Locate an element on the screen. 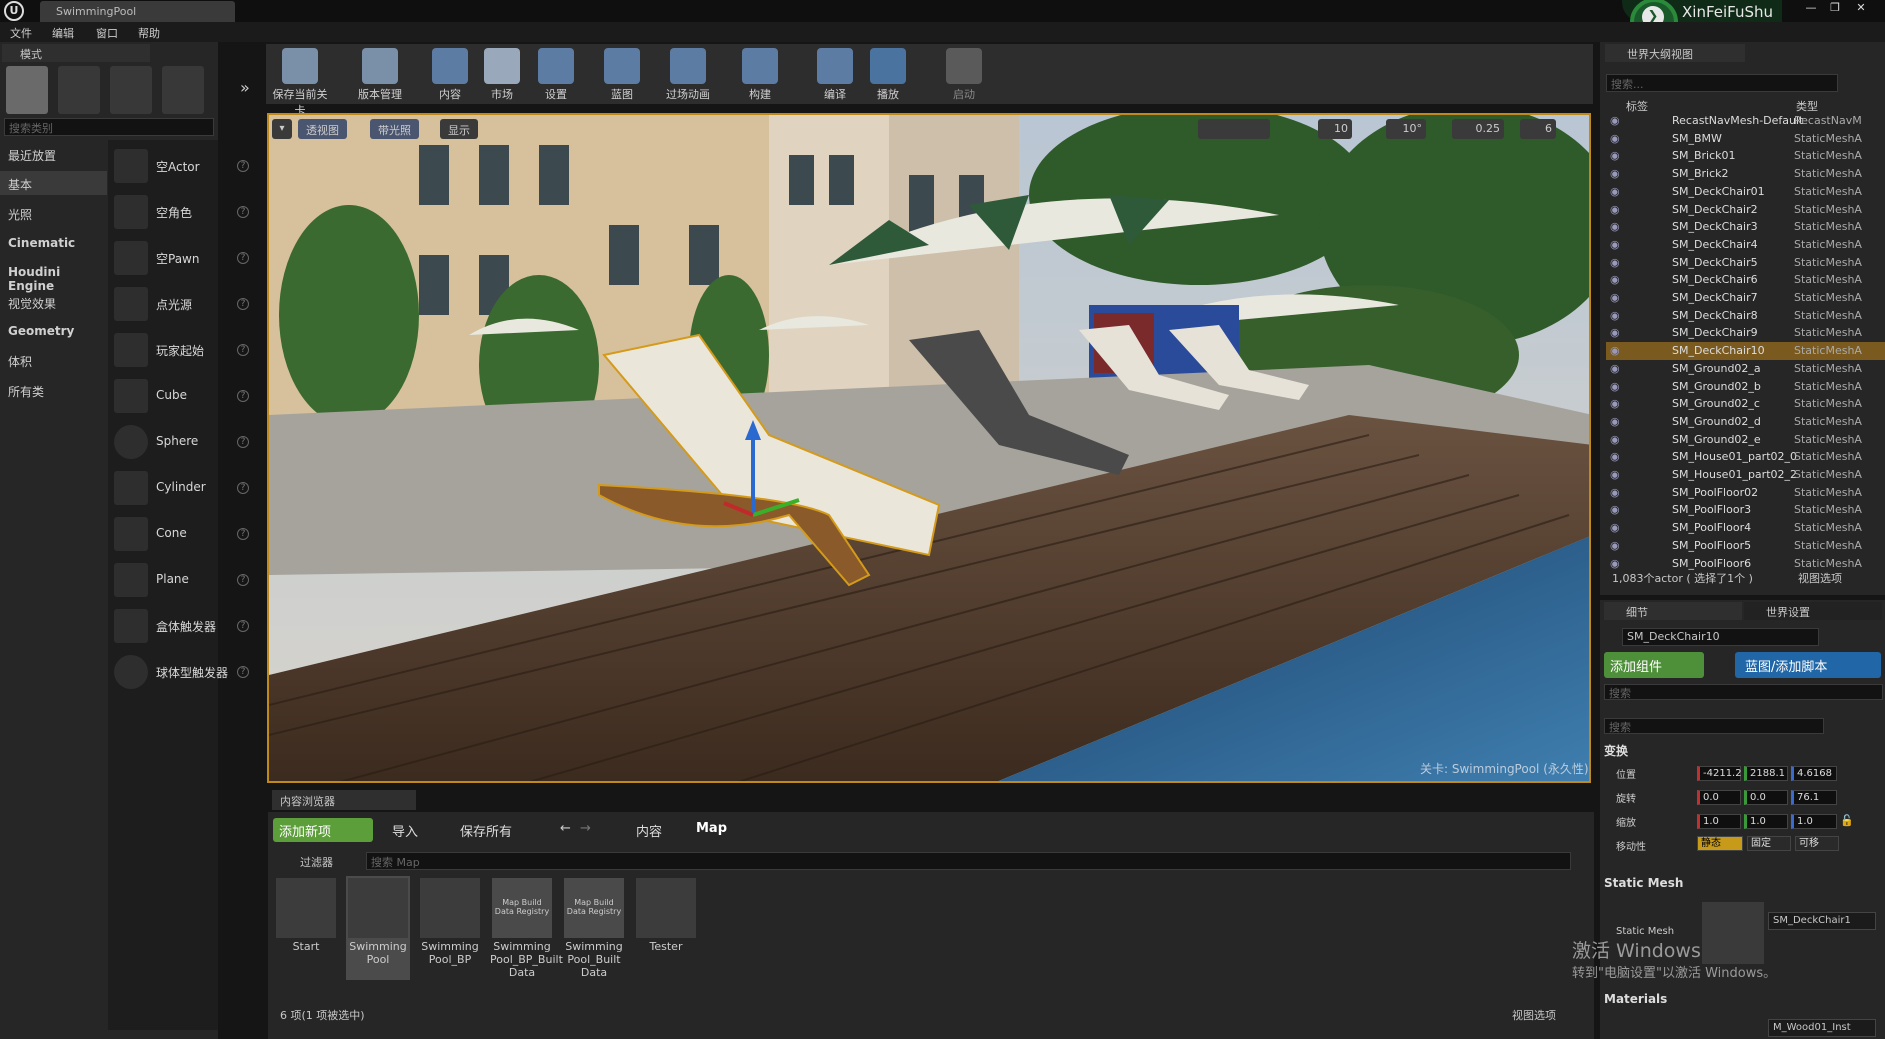 This screenshot has height=1039, width=1885. menu-help: 帮助 is located at coordinates (149, 33).